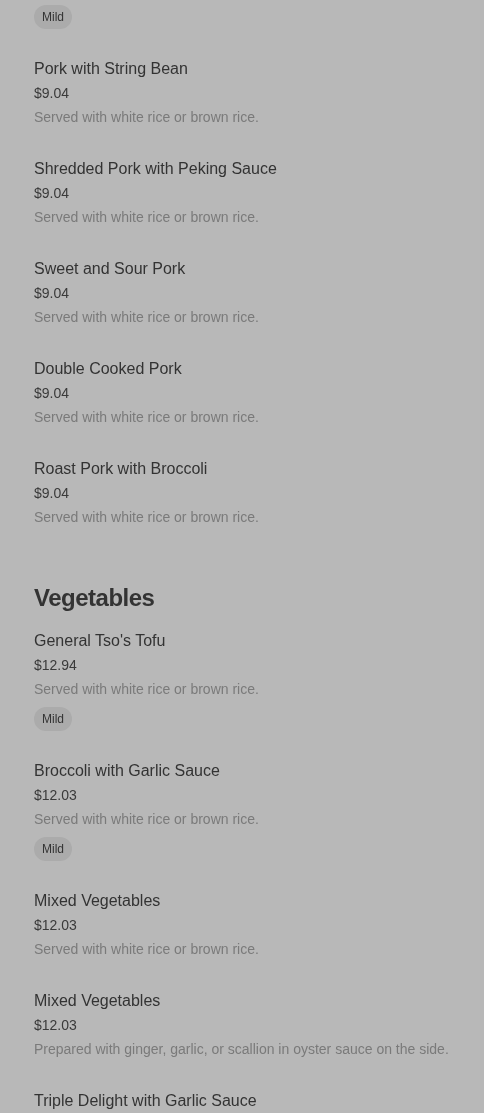 The height and width of the screenshot is (1113, 484). What do you see at coordinates (127, 771) in the screenshot?
I see `item-name: Broccoli with Garlic Sauce` at bounding box center [127, 771].